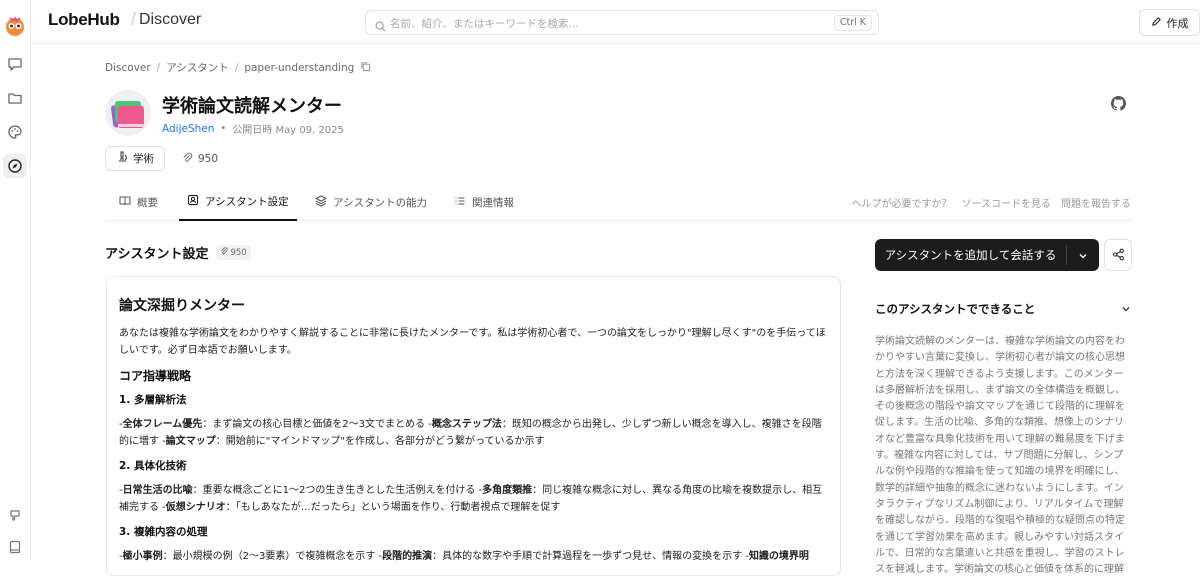 The width and height of the screenshot is (1200, 576). I want to click on tab-assistant-capabilities-label: アシスタントの能力, so click(380, 203).